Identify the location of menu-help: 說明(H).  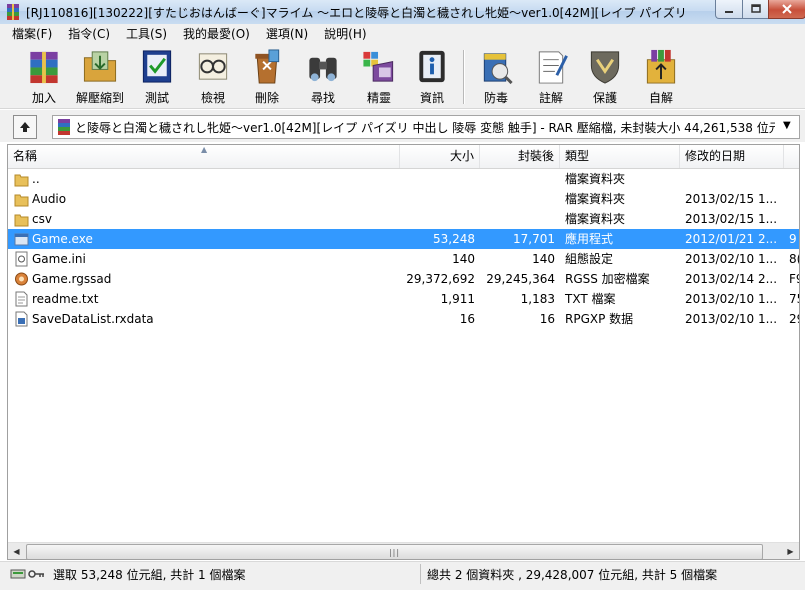
(345, 34).